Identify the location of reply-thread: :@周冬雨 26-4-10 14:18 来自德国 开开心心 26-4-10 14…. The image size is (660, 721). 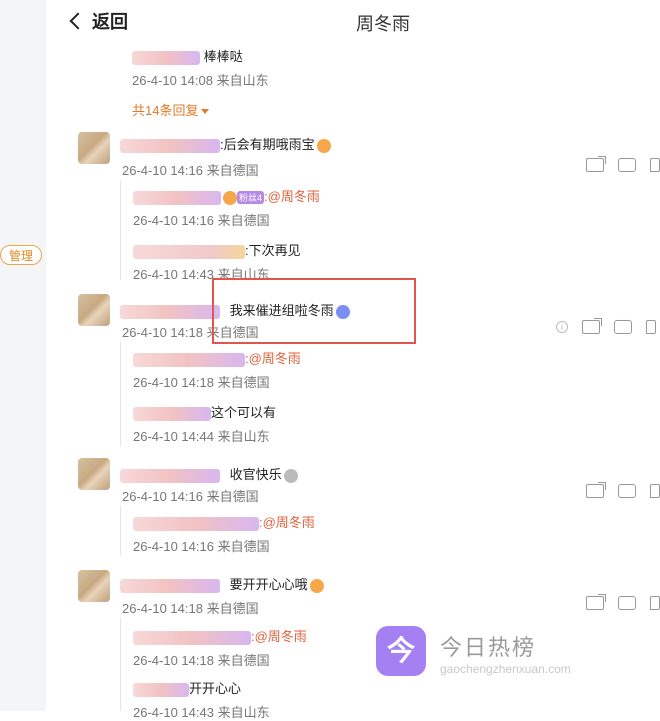
(213, 669).